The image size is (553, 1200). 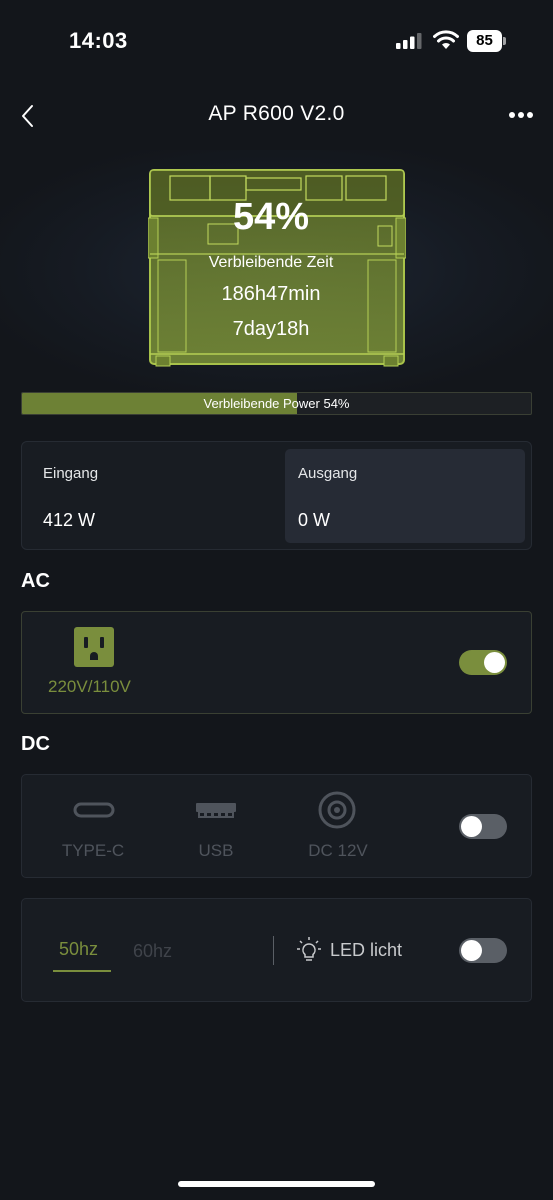 What do you see at coordinates (276, 495) in the screenshot?
I see `input-output-card: Eingang 412 W Ausgang 0 W` at bounding box center [276, 495].